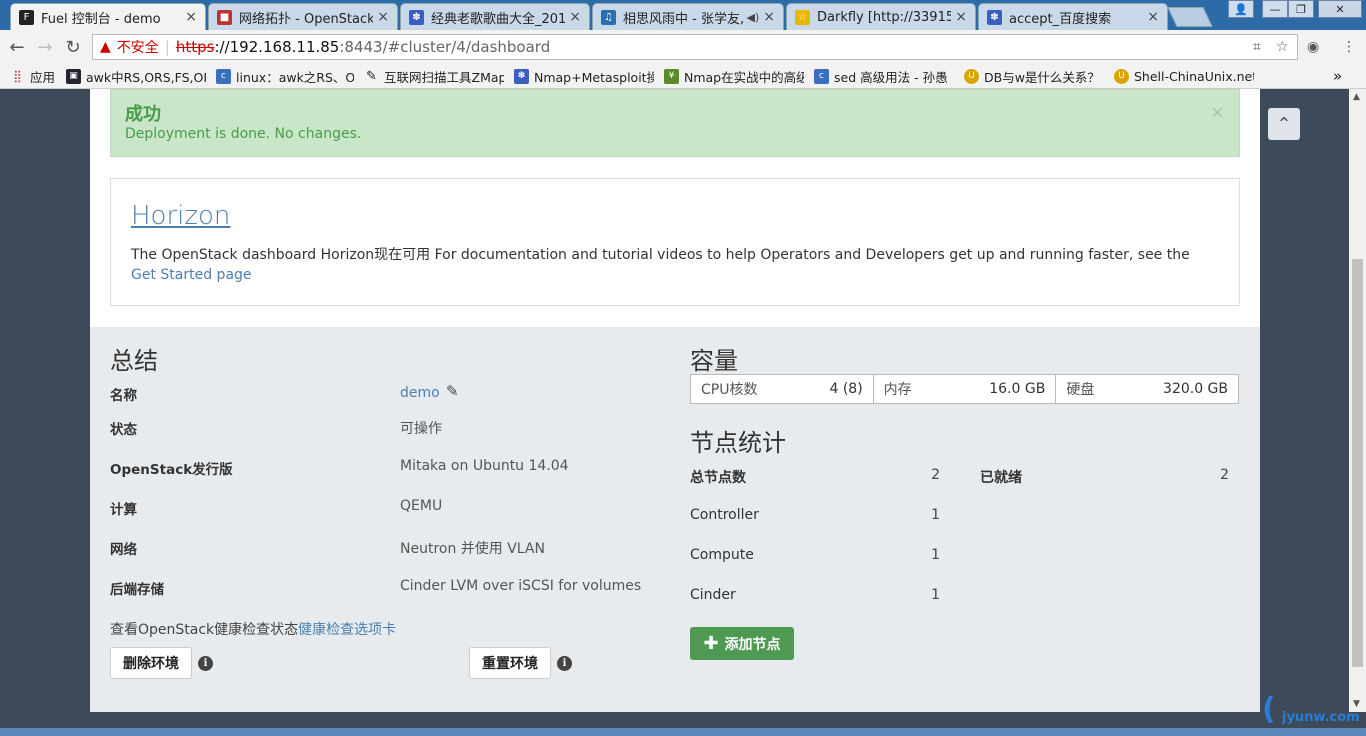 This screenshot has height=736, width=1366. Describe the element at coordinates (123, 430) in the screenshot. I see `summary-label: 状态` at that location.